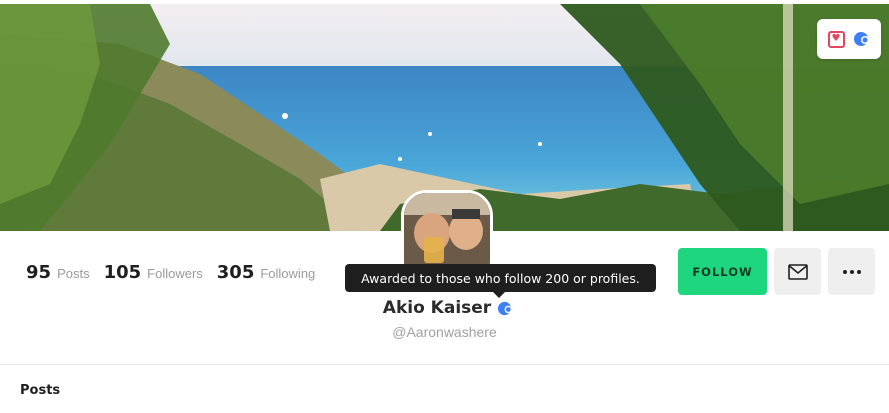 The image size is (889, 413). I want to click on envelope-icon, so click(797, 271).